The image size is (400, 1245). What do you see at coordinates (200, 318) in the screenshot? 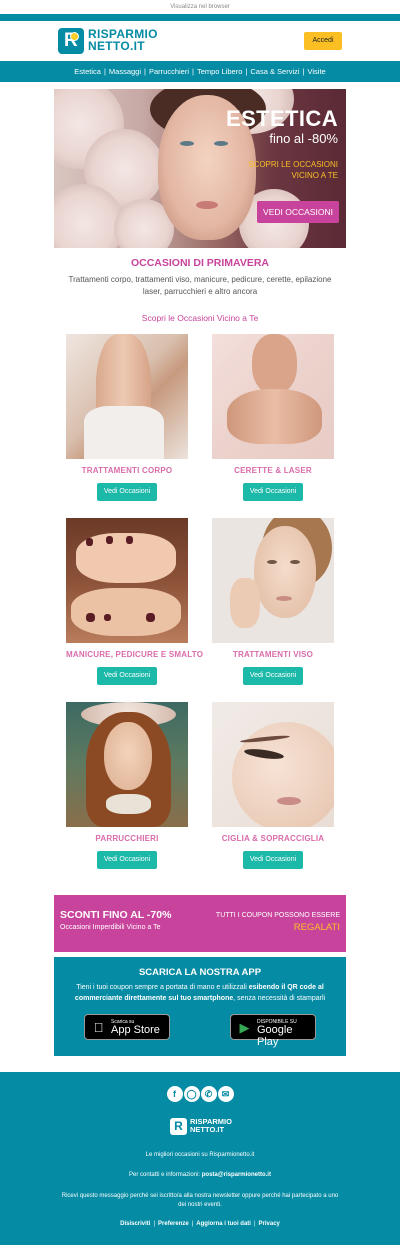
I see `section-link: Scopri le Occasioni Vicino a Te` at bounding box center [200, 318].